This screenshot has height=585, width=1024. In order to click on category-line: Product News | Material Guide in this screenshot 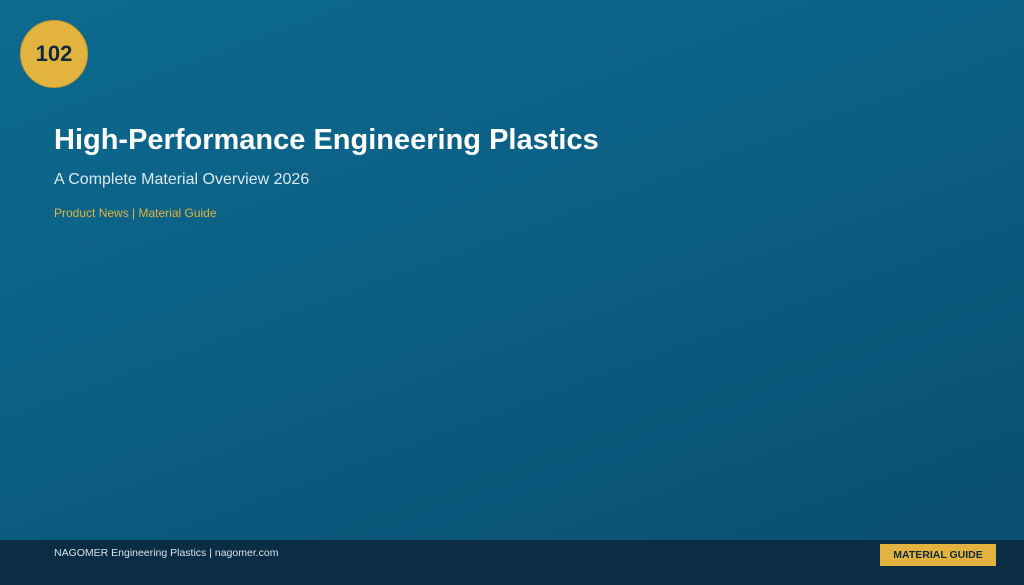, I will do `click(135, 213)`.